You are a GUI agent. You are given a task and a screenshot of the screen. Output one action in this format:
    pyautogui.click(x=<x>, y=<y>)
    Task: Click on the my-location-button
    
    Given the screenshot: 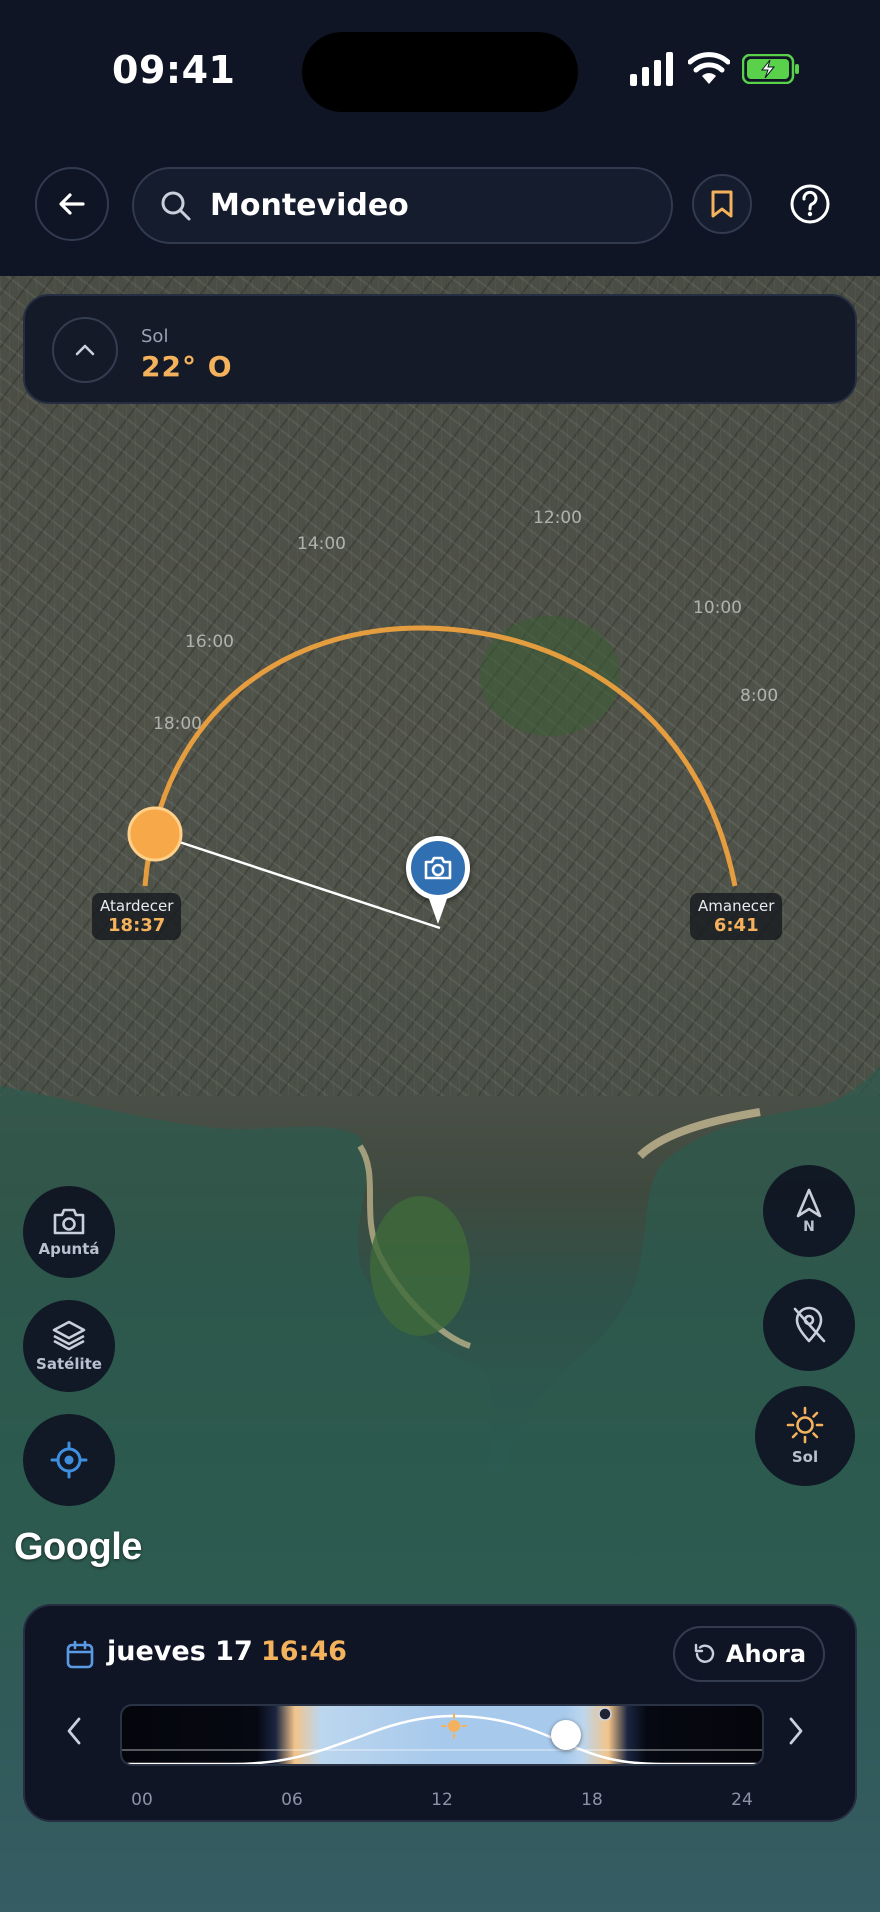 What is the action you would take?
    pyautogui.click(x=69, y=1460)
    